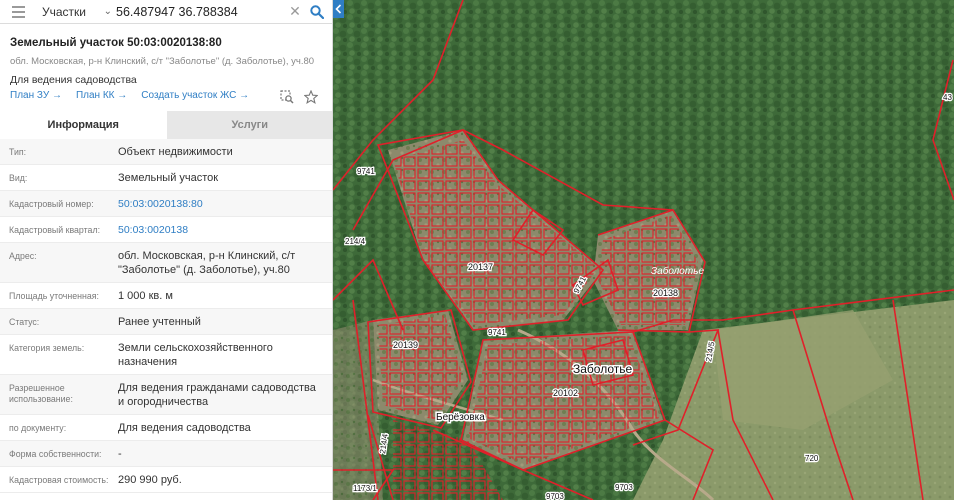 The image size is (954, 500). I want to click on info-value: Земельный участок, so click(168, 178).